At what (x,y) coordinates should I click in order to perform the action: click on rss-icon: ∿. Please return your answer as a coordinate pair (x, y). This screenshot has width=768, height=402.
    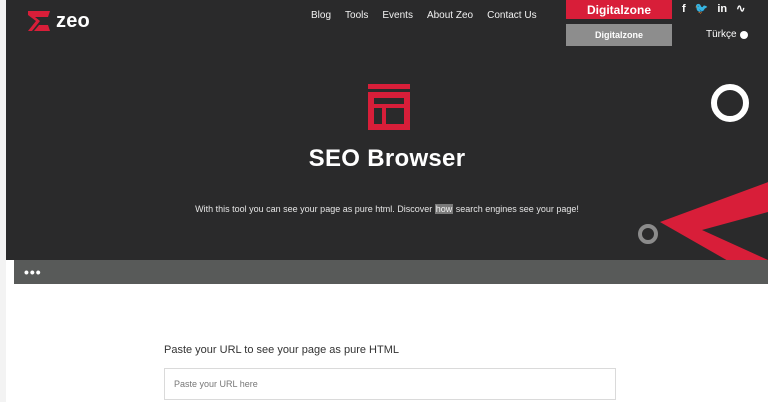
    Looking at the image, I should click on (740, 8).